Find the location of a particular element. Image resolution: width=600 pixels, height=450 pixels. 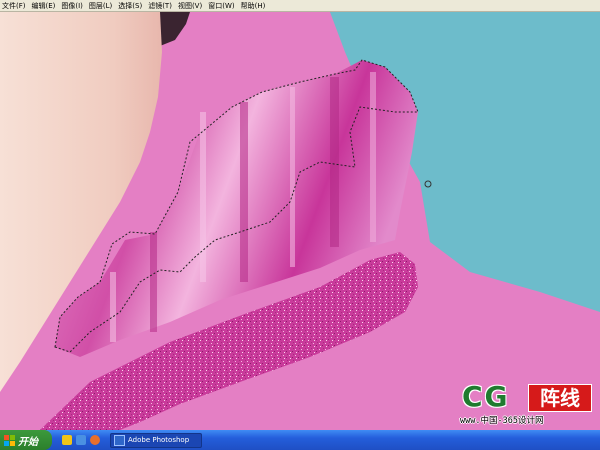

taskbar-app-photoshop: Adobe Photoshop is located at coordinates (156, 440).